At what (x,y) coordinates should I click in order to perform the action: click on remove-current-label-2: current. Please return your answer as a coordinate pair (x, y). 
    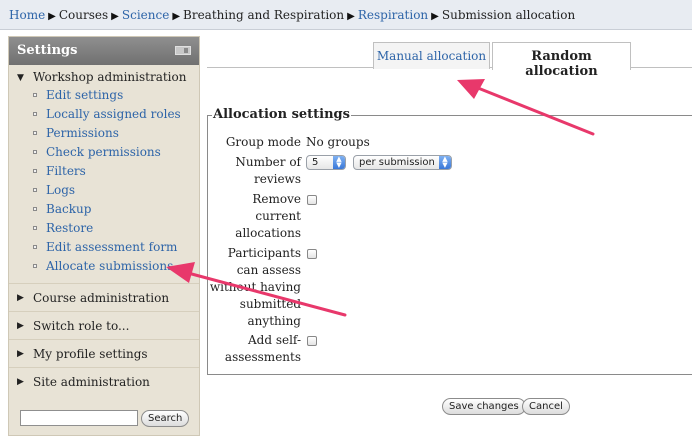
    Looking at the image, I should click on (278, 216).